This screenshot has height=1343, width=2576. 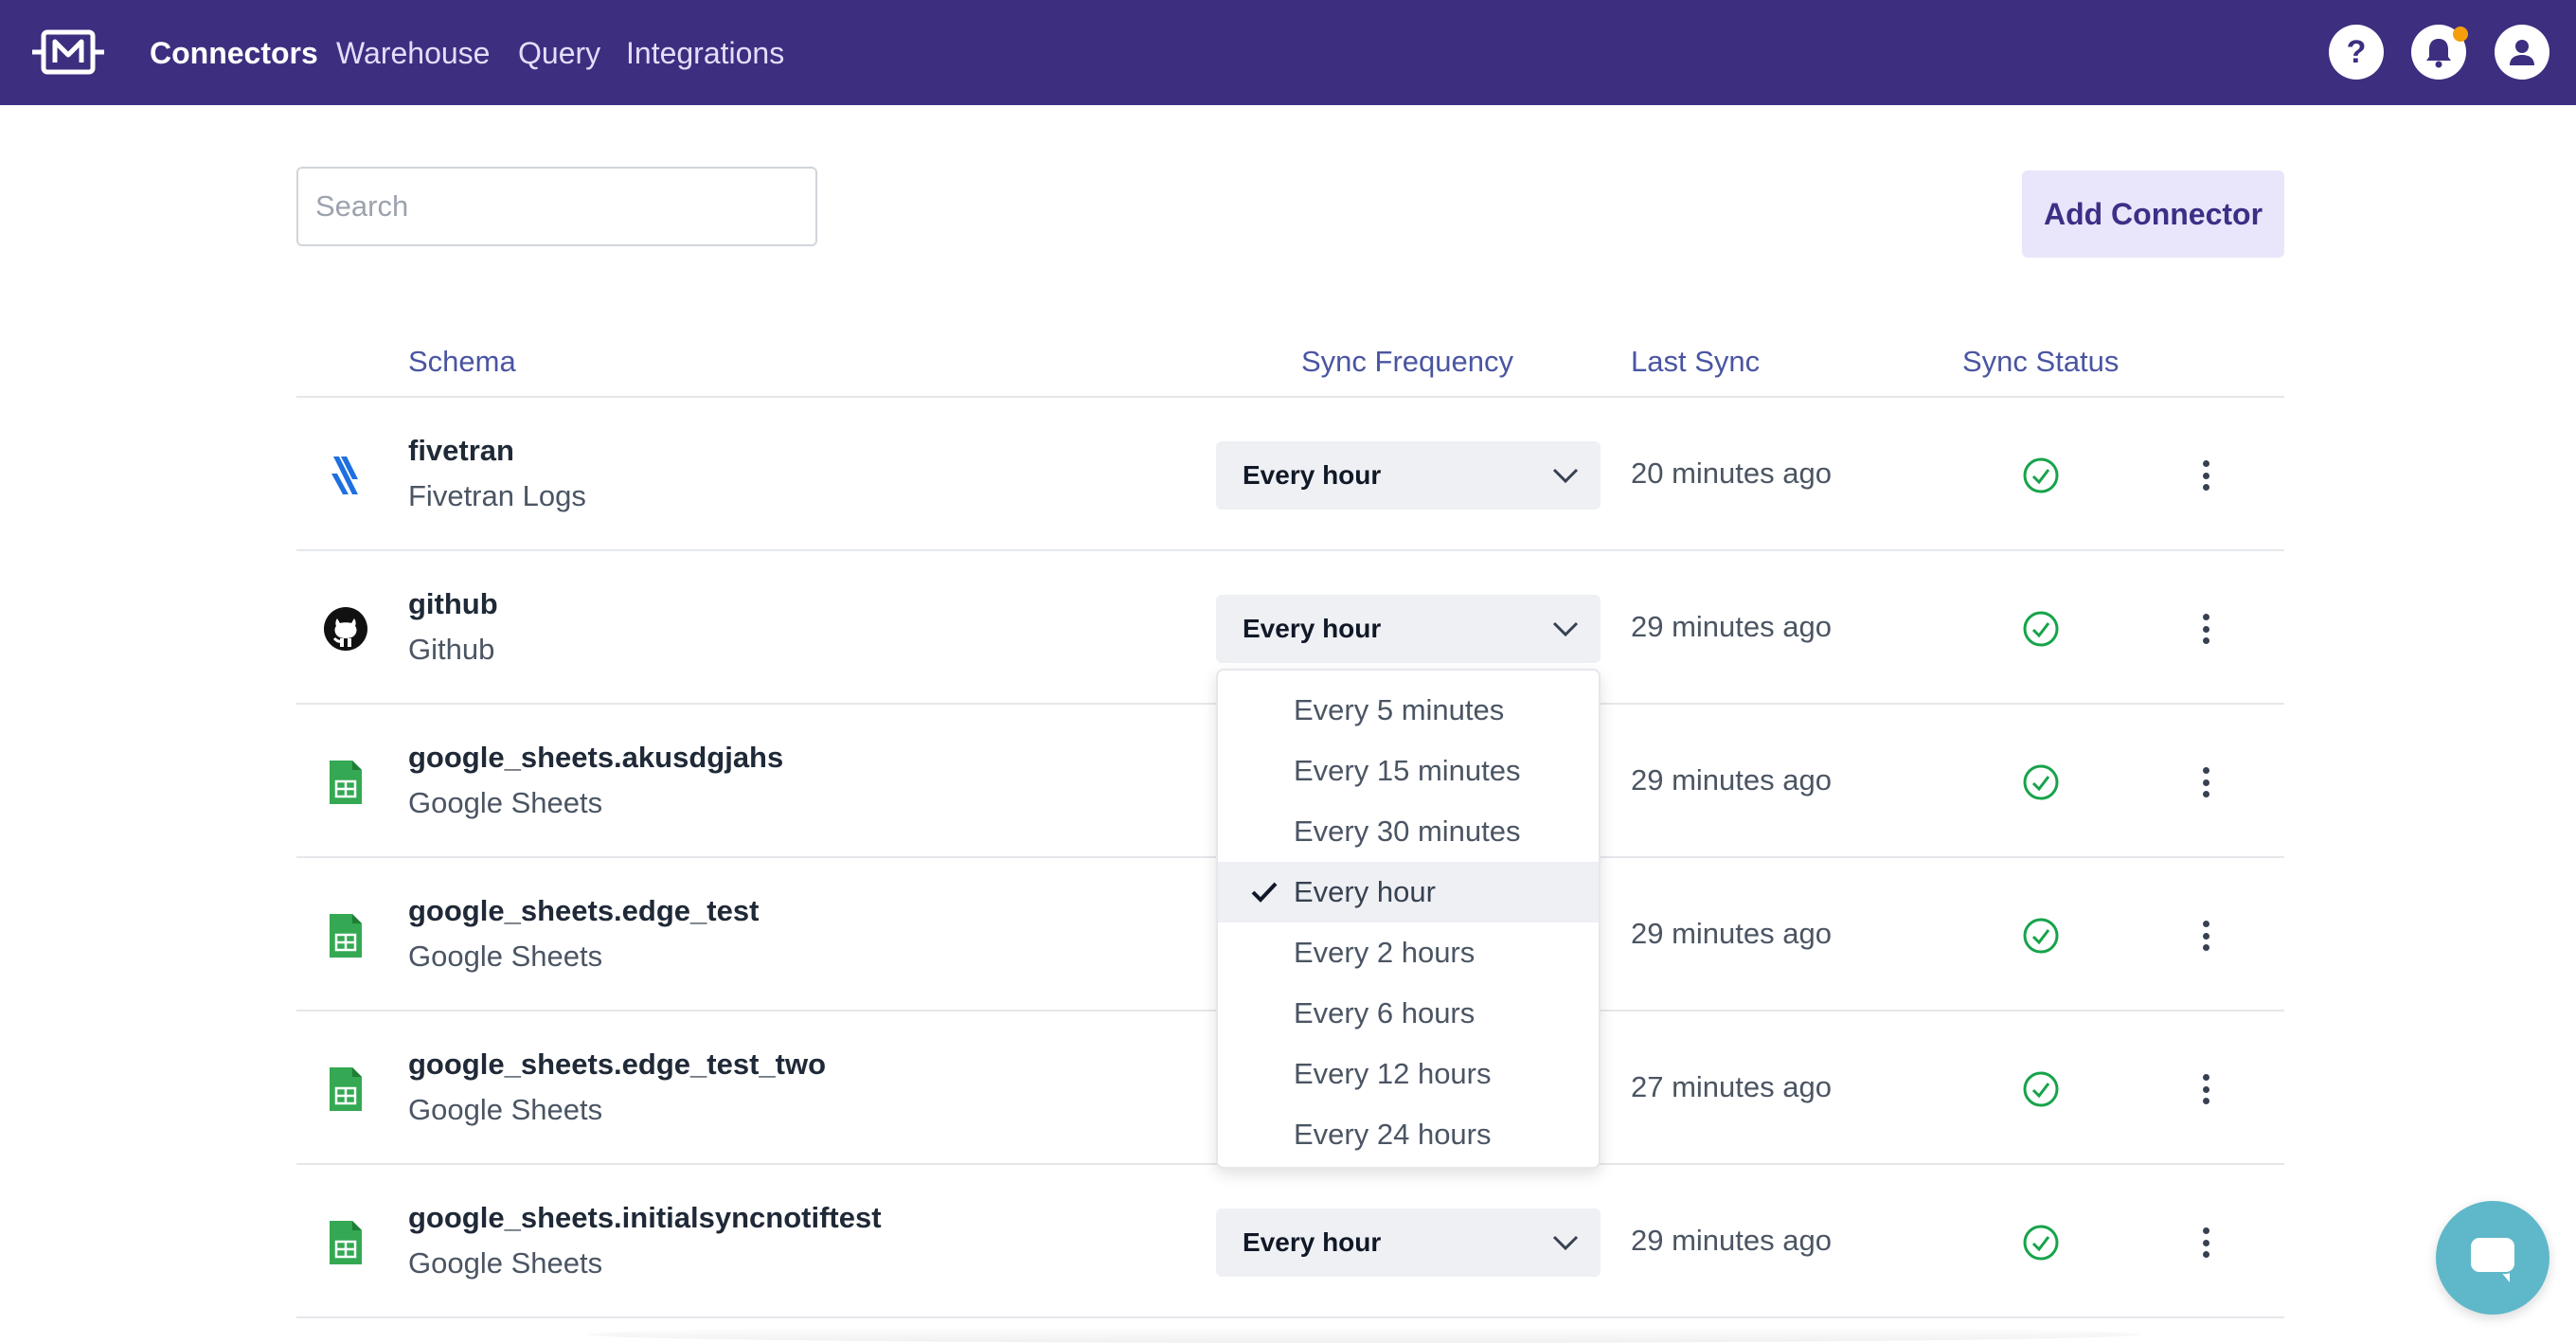 What do you see at coordinates (2153, 214) in the screenshot?
I see `add-connector-button: Add Connector` at bounding box center [2153, 214].